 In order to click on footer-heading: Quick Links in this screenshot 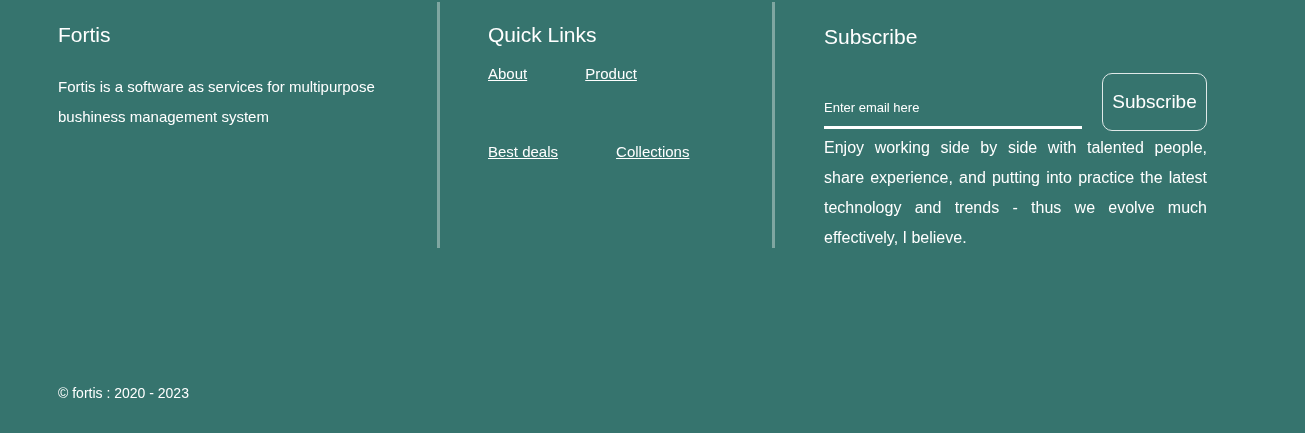, I will do `click(543, 35)`.